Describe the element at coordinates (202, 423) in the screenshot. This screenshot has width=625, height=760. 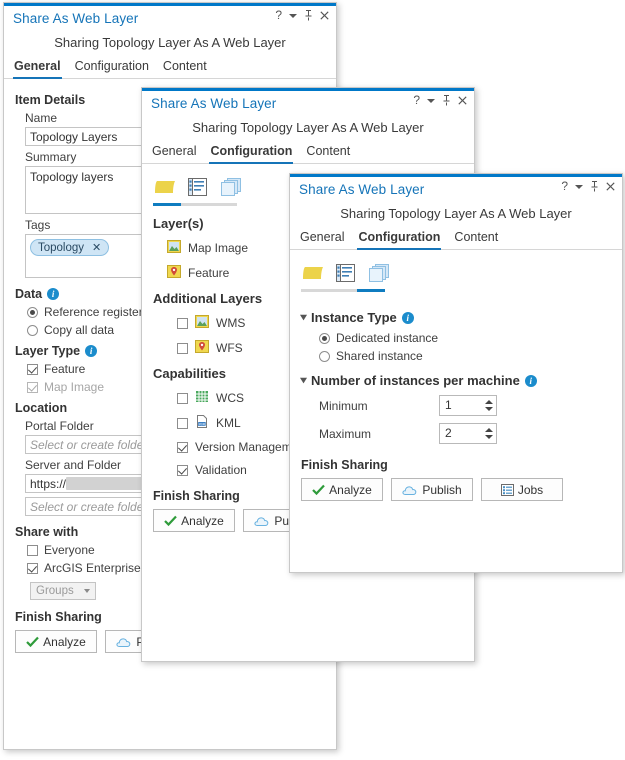
I see `kml-file-icon: KML` at that location.